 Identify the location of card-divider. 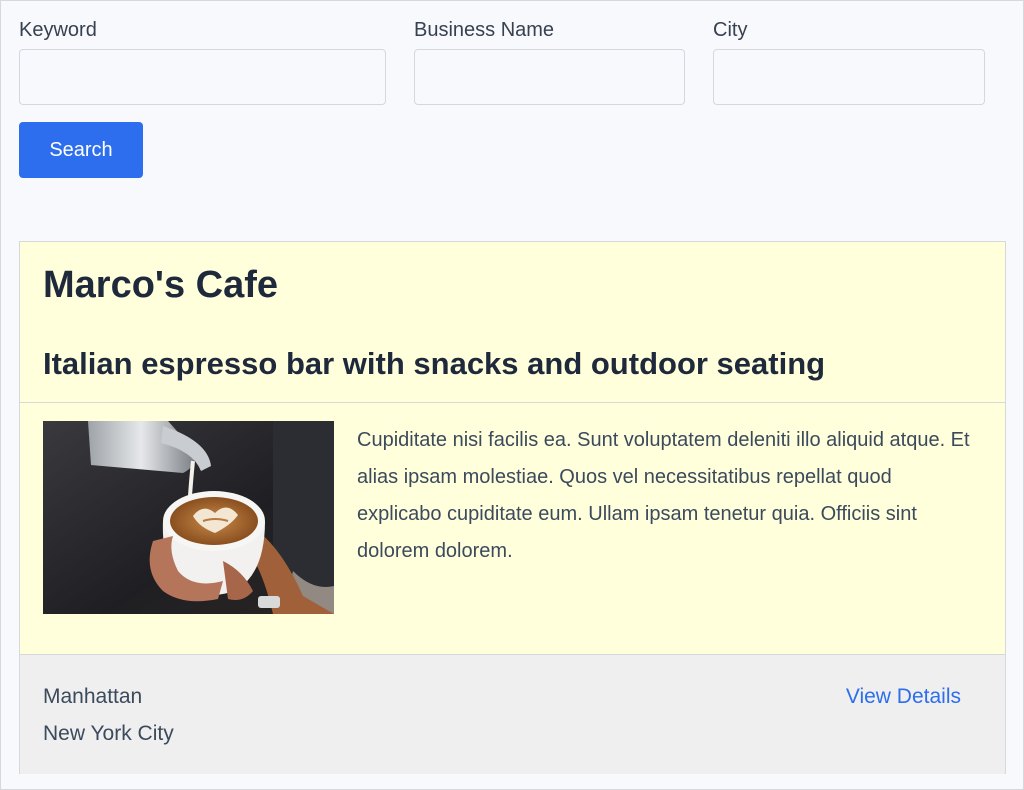
(512, 402).